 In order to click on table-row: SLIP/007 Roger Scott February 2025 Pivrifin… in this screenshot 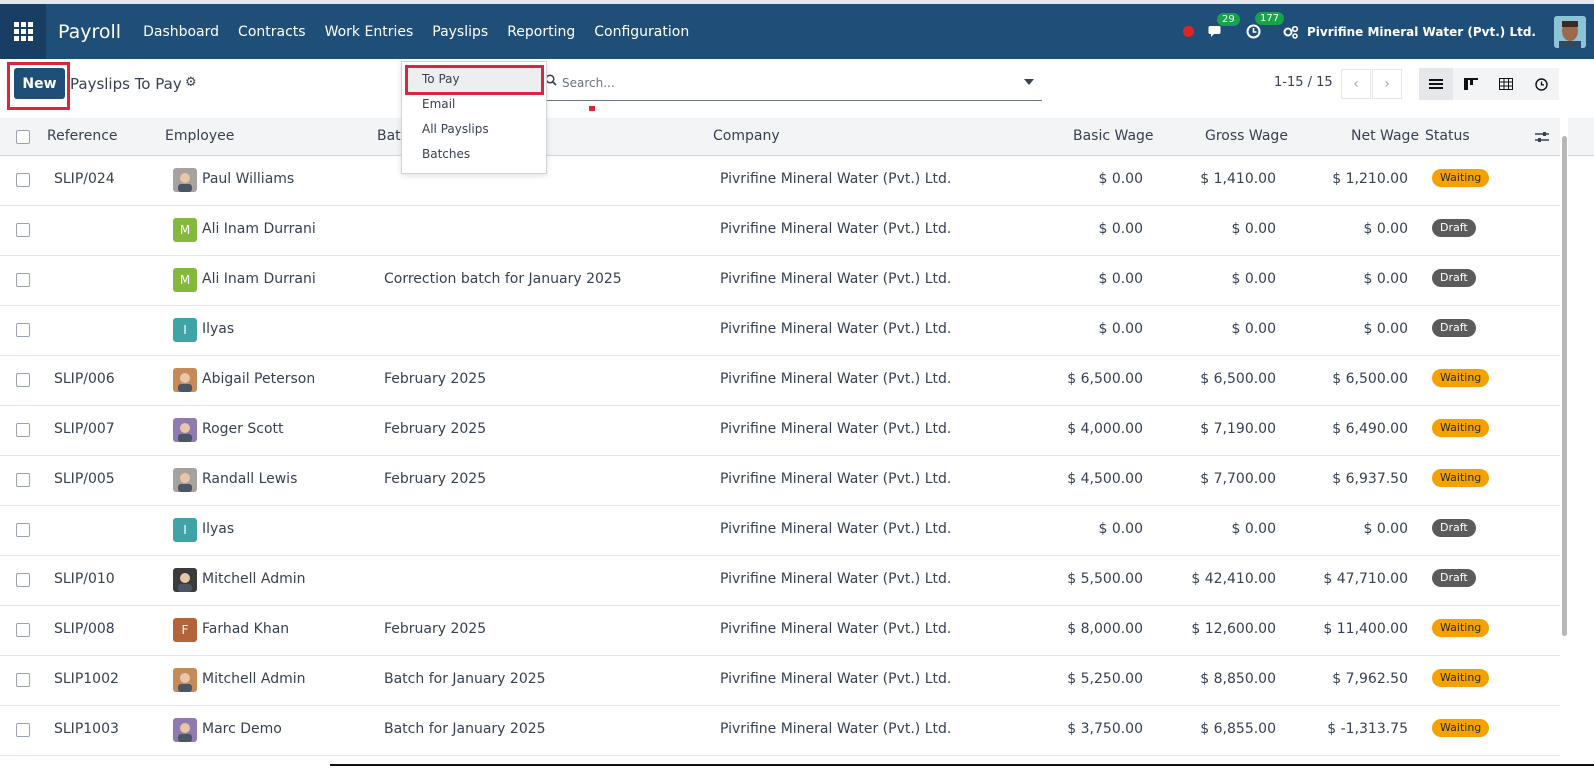, I will do `click(780, 431)`.